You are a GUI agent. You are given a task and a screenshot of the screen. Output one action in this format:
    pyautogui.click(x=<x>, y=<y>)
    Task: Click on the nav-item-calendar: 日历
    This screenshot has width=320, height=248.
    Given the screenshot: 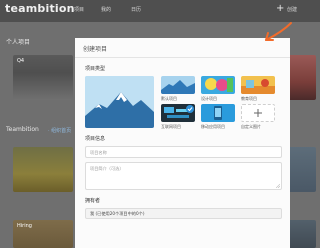 What is the action you would take?
    pyautogui.click(x=136, y=9)
    